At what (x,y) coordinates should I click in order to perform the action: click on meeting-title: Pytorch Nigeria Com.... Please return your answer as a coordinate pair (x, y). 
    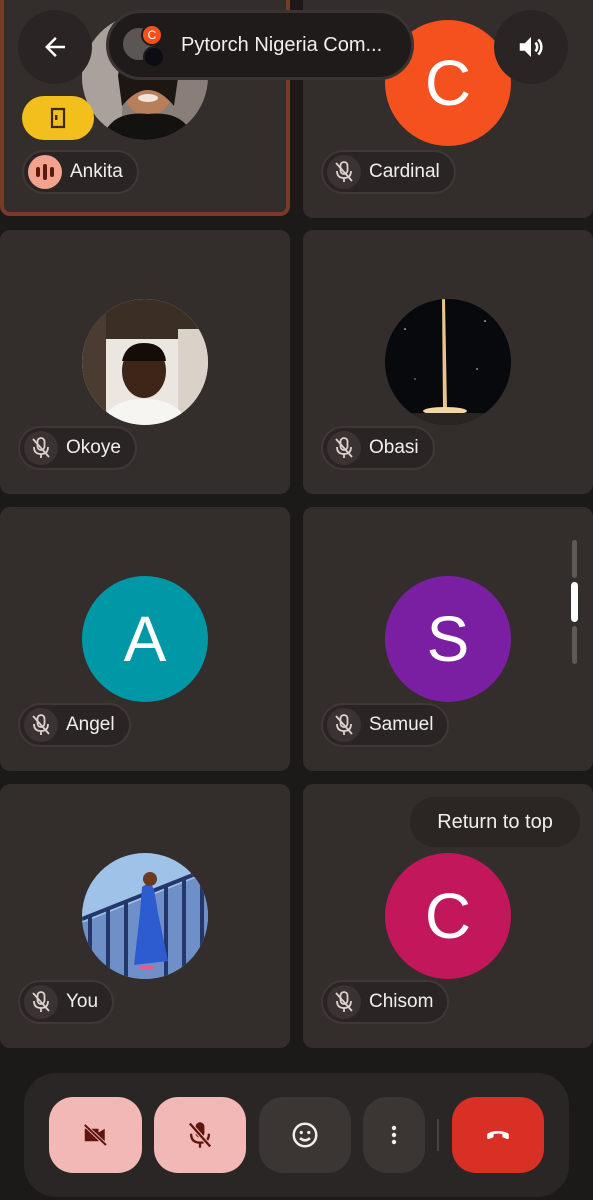
    Looking at the image, I should click on (282, 44).